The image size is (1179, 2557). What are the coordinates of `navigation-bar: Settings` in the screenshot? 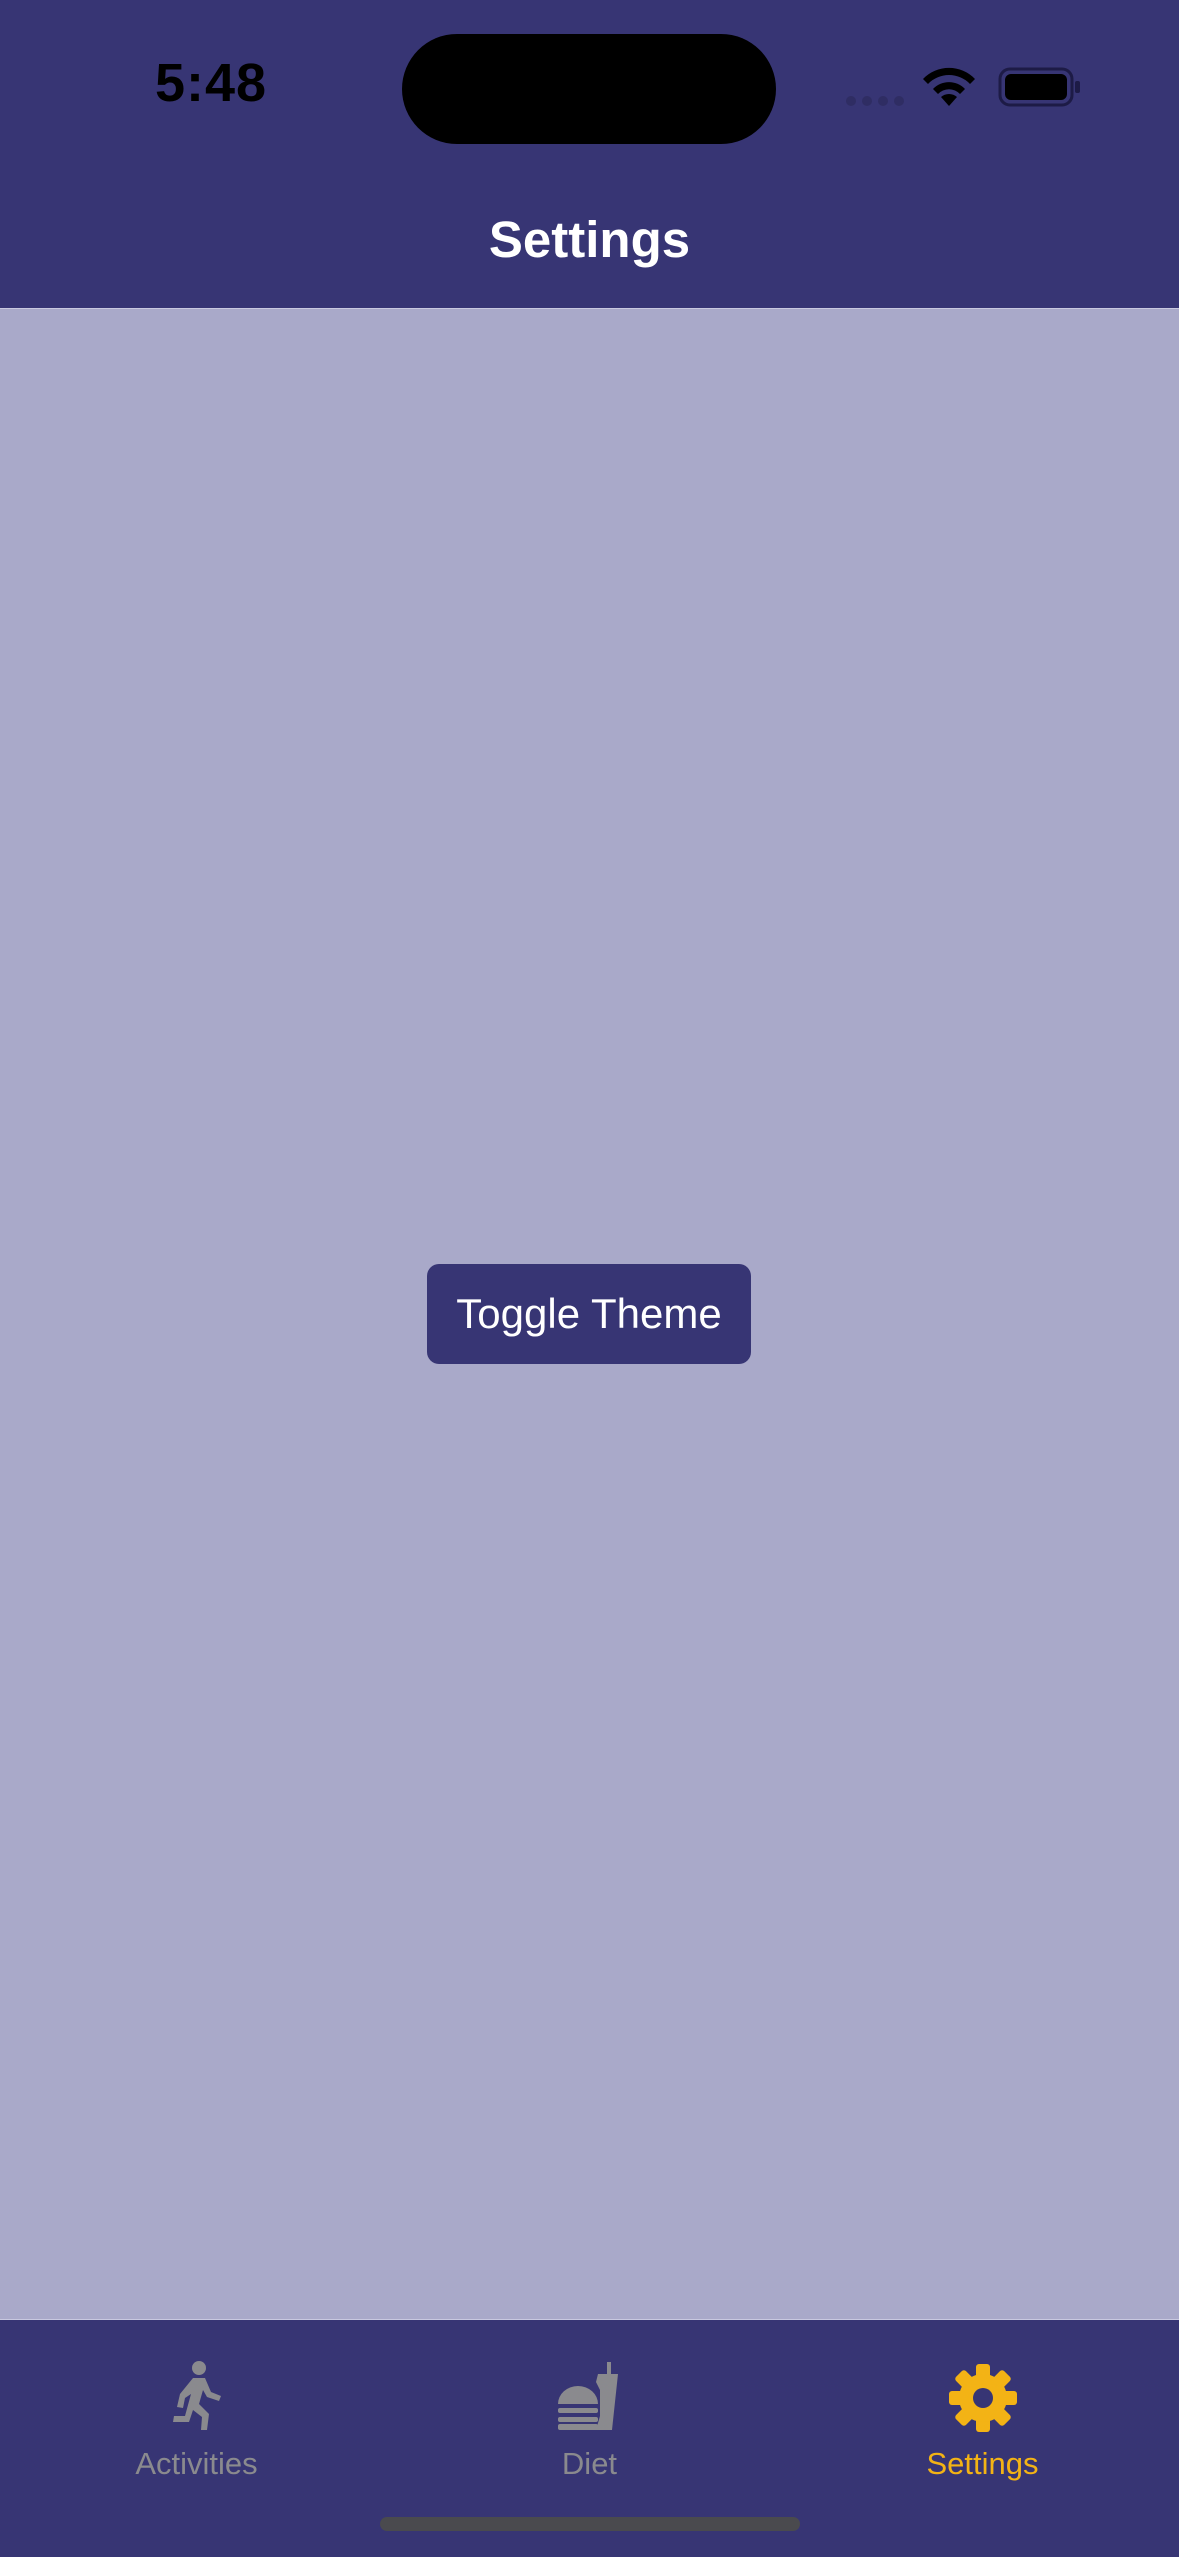 It's located at (589, 239).